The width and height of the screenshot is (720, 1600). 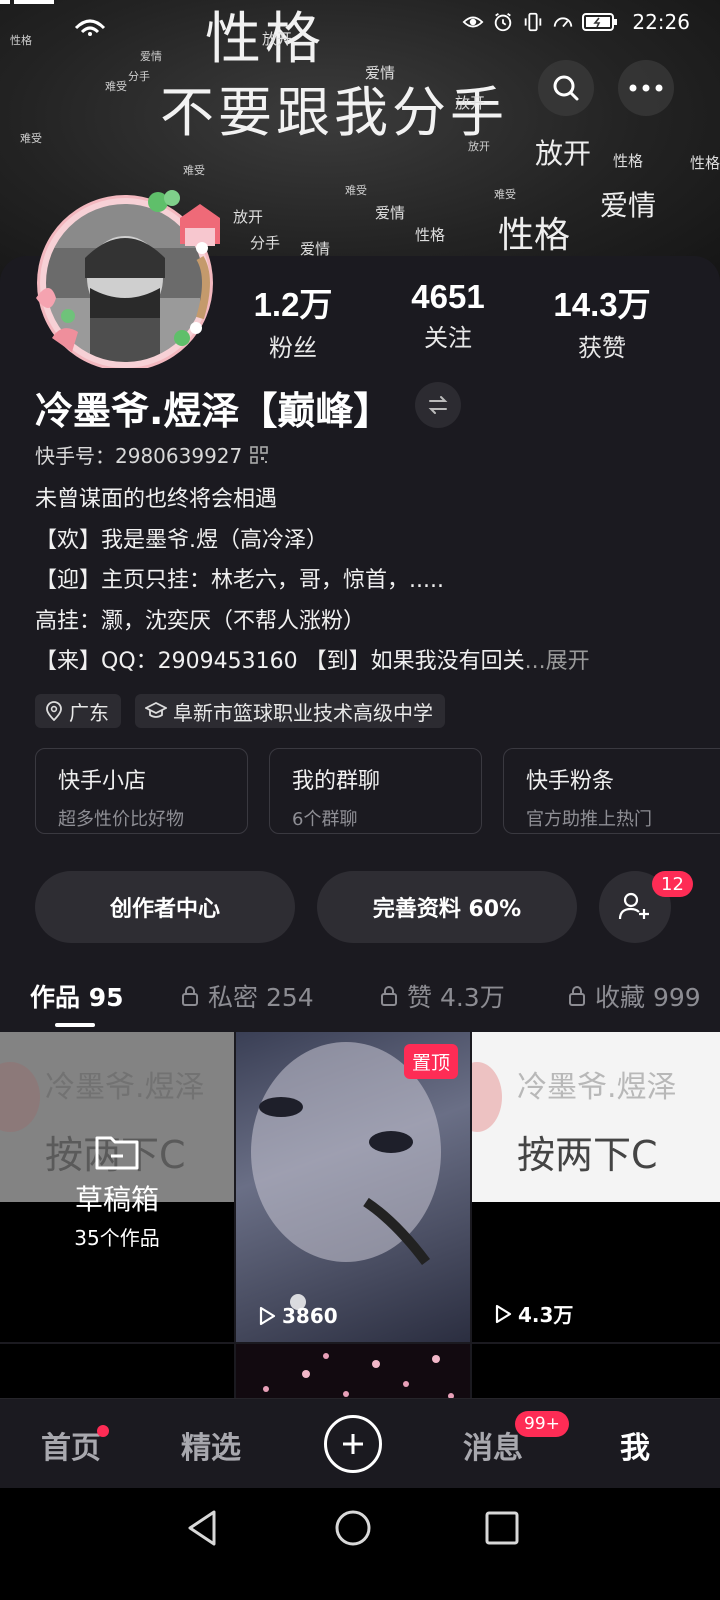 What do you see at coordinates (597, 1087) in the screenshot?
I see `video-thumb-text: 冷墨爷.煜泽` at bounding box center [597, 1087].